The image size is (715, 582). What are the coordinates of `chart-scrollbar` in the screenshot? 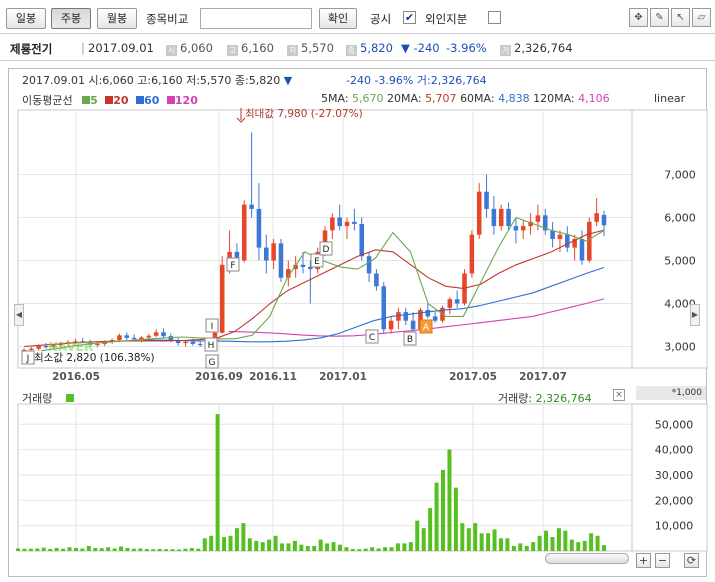 It's located at (587, 558).